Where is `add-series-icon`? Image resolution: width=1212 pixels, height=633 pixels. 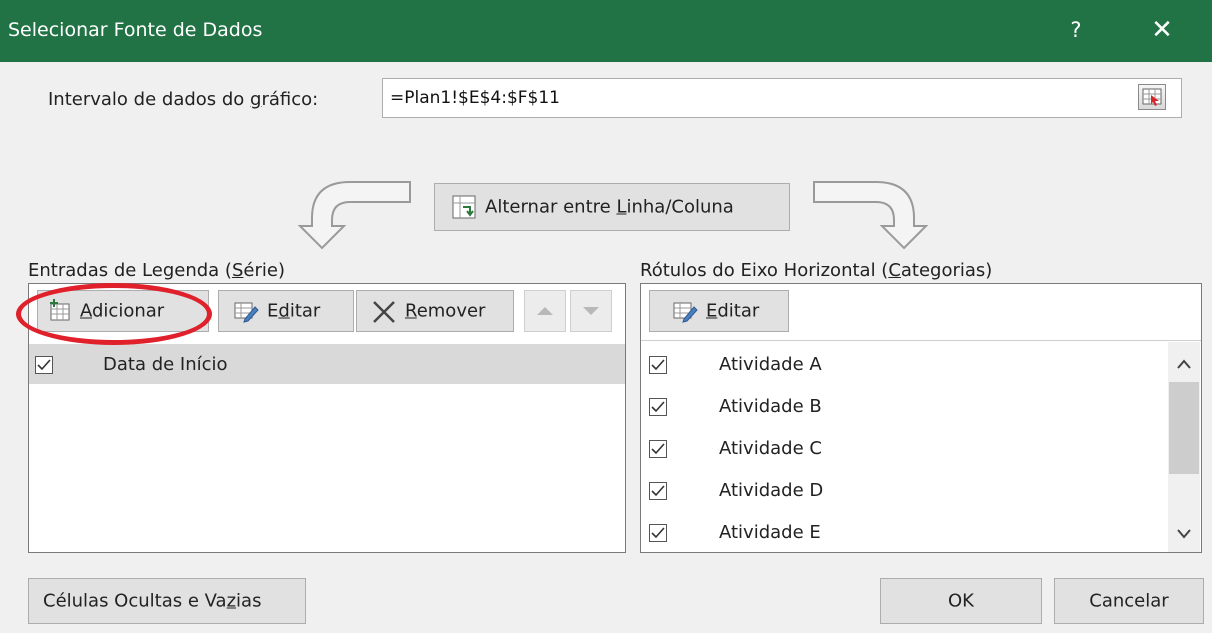
add-series-icon is located at coordinates (60, 310).